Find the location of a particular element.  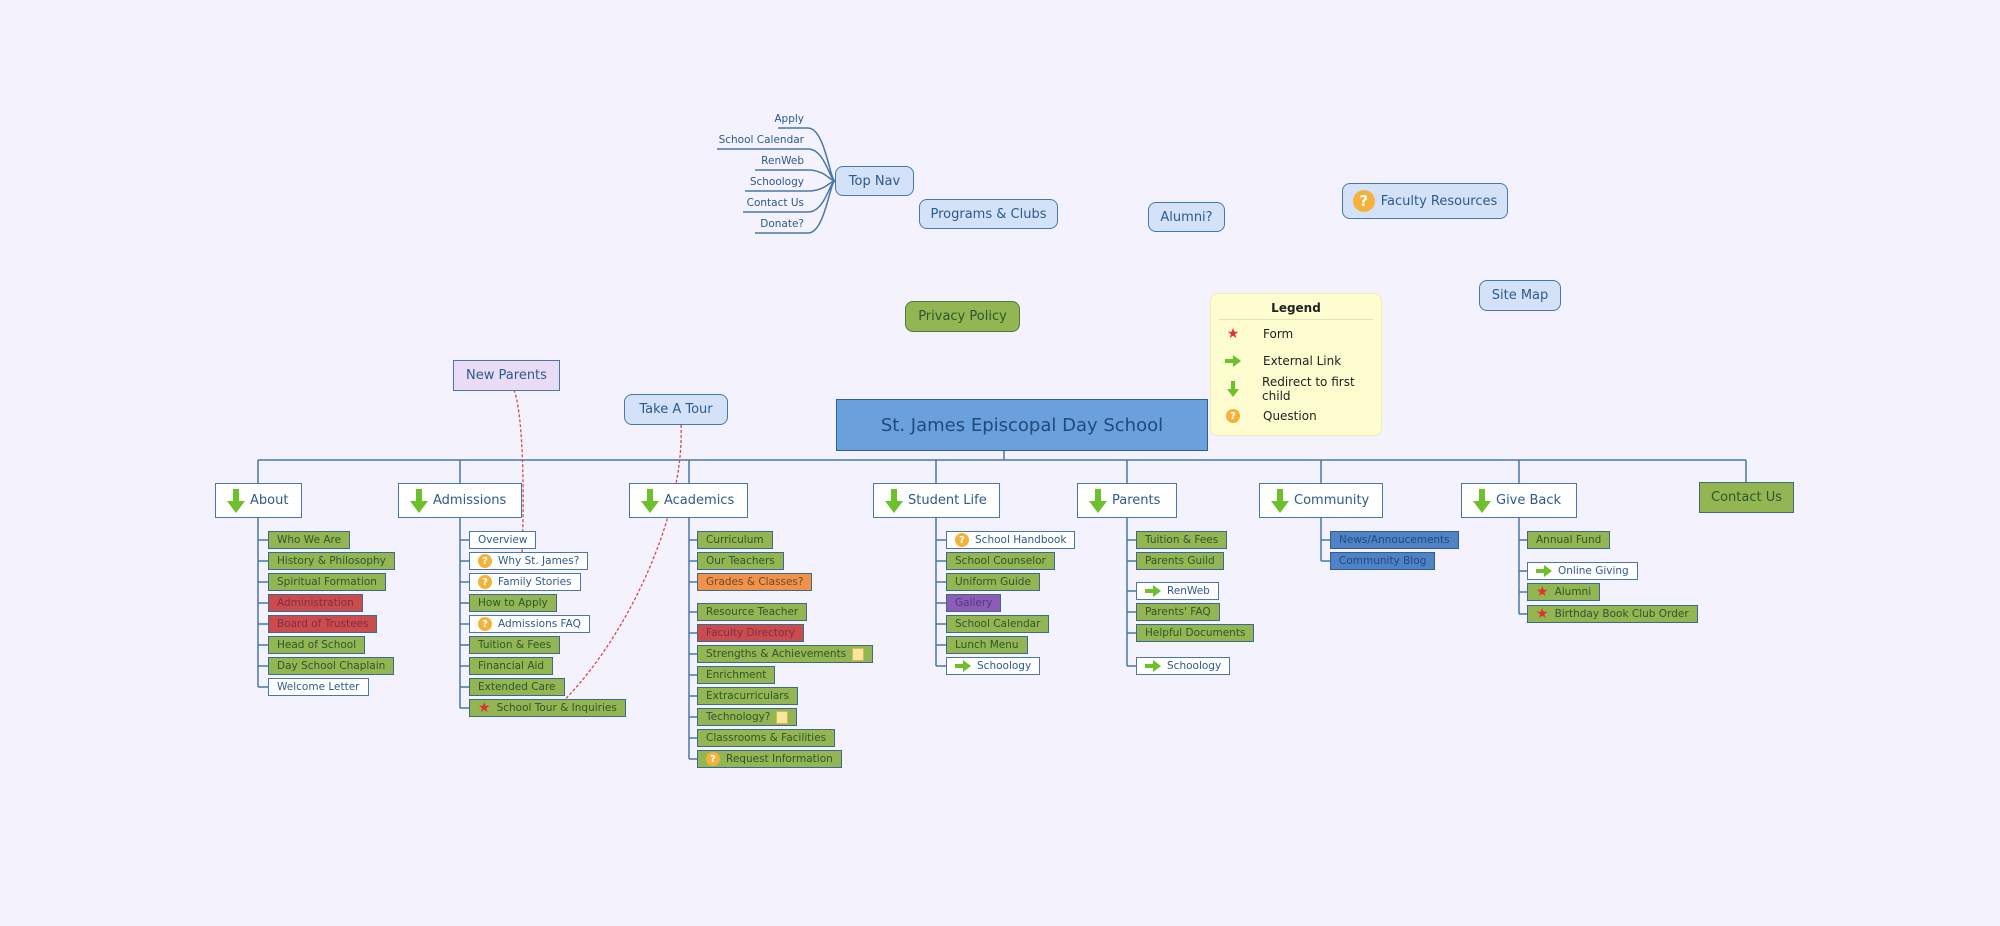

topic-day-school-chaplain: Day School Chaplain is located at coordinates (331, 666).